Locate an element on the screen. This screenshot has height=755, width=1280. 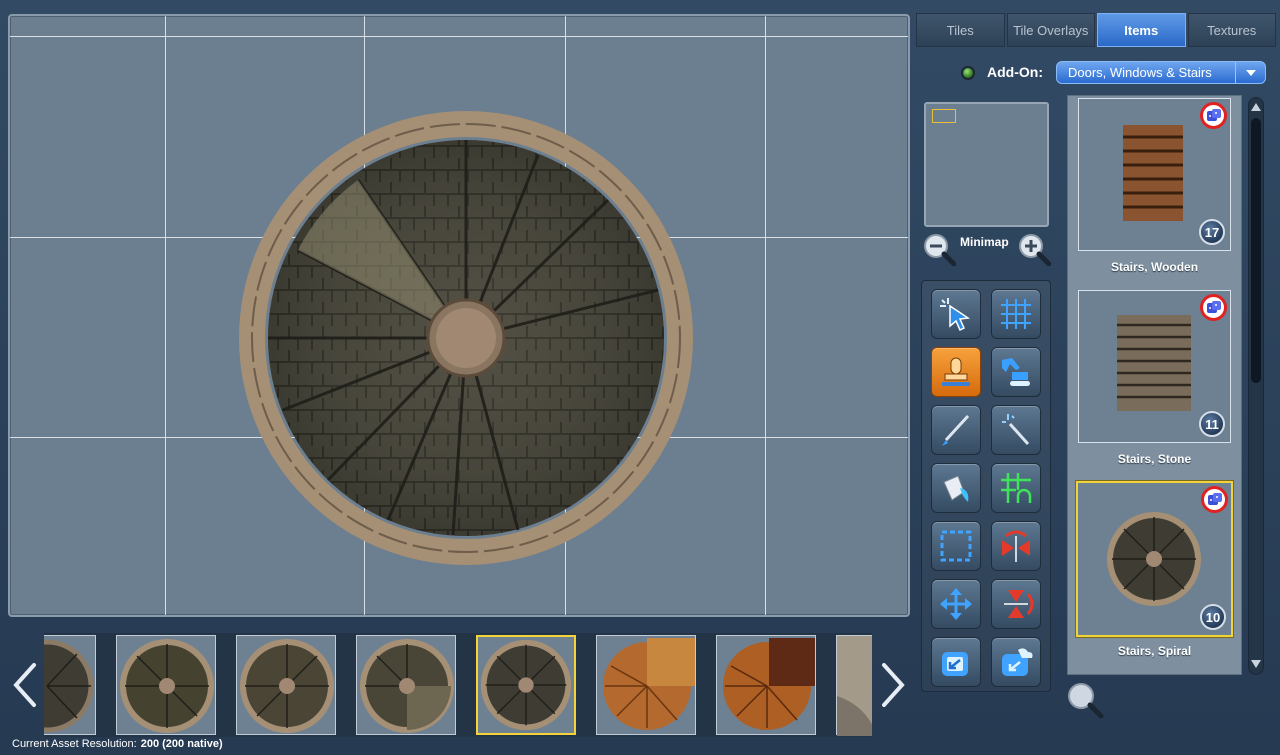
asset-list-scrollbar is located at coordinates (1256, 386).